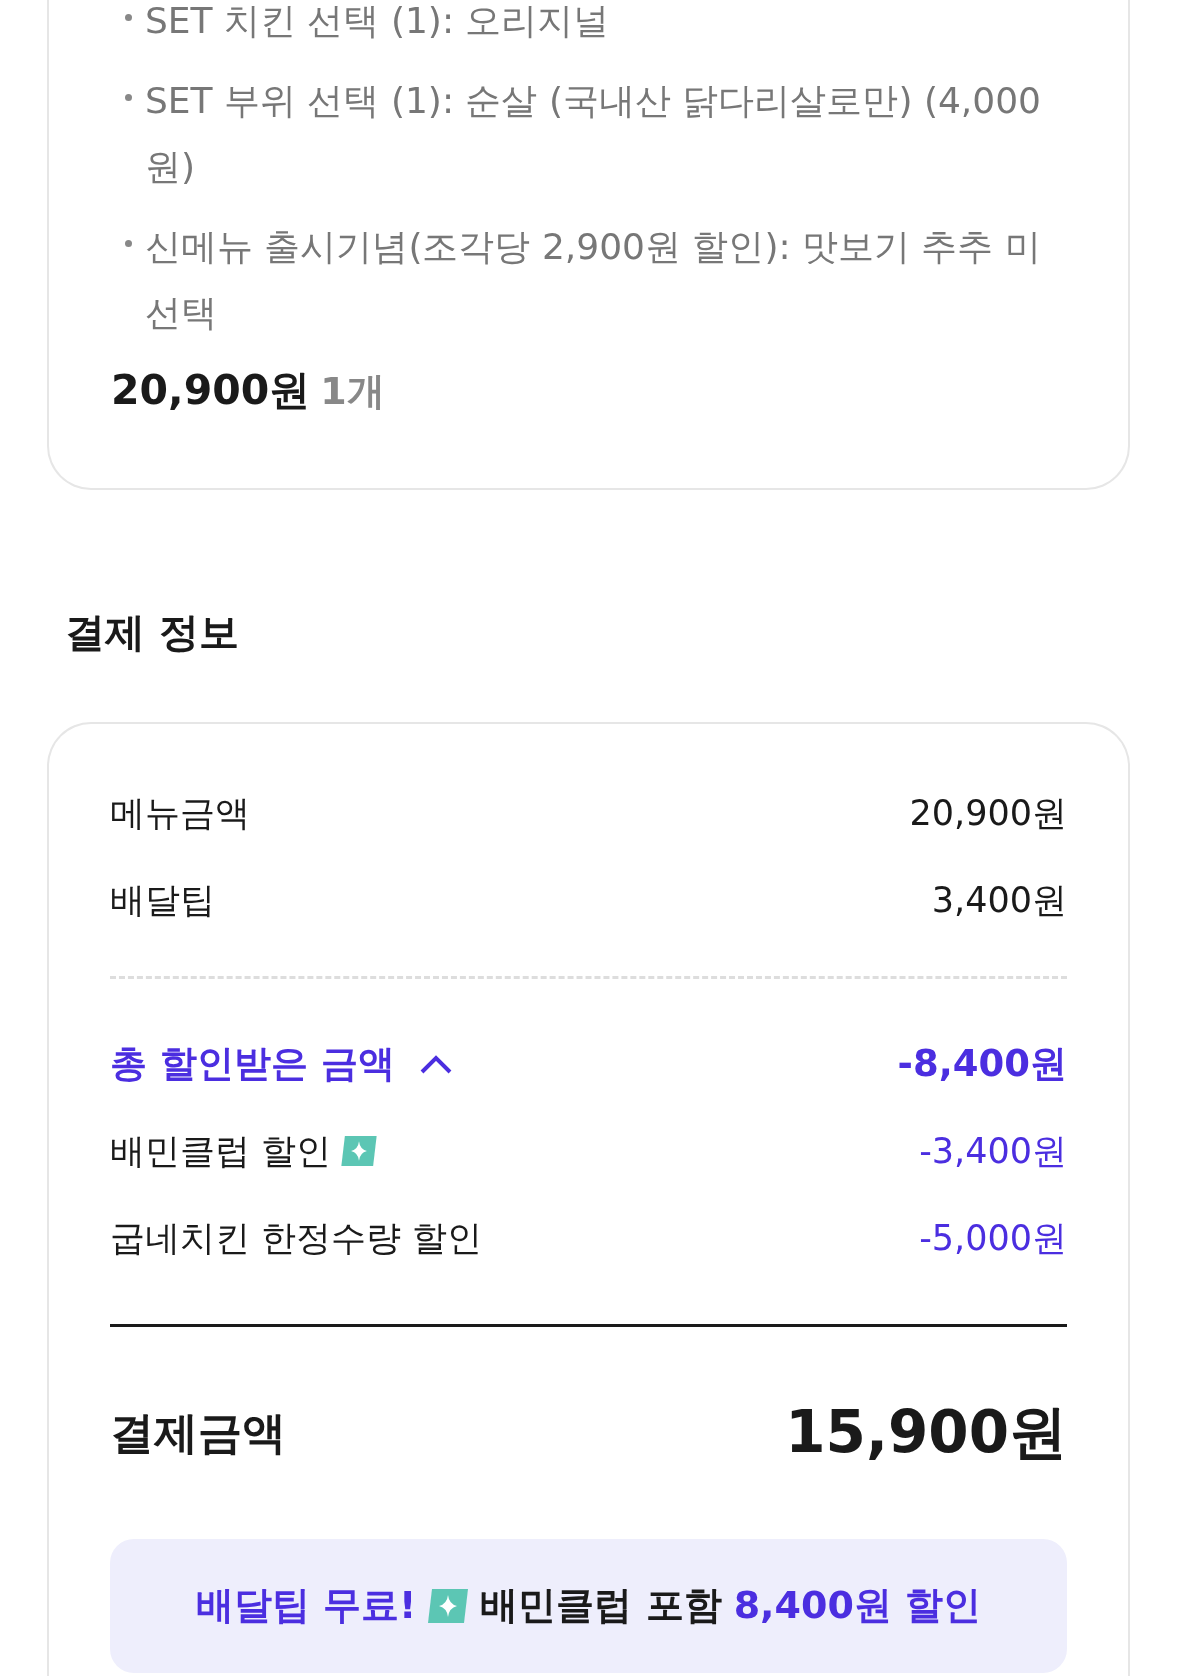 Image resolution: width=1177 pixels, height=1676 pixels. I want to click on discount-toggle: 총 할인받은 금액, so click(281, 1064).